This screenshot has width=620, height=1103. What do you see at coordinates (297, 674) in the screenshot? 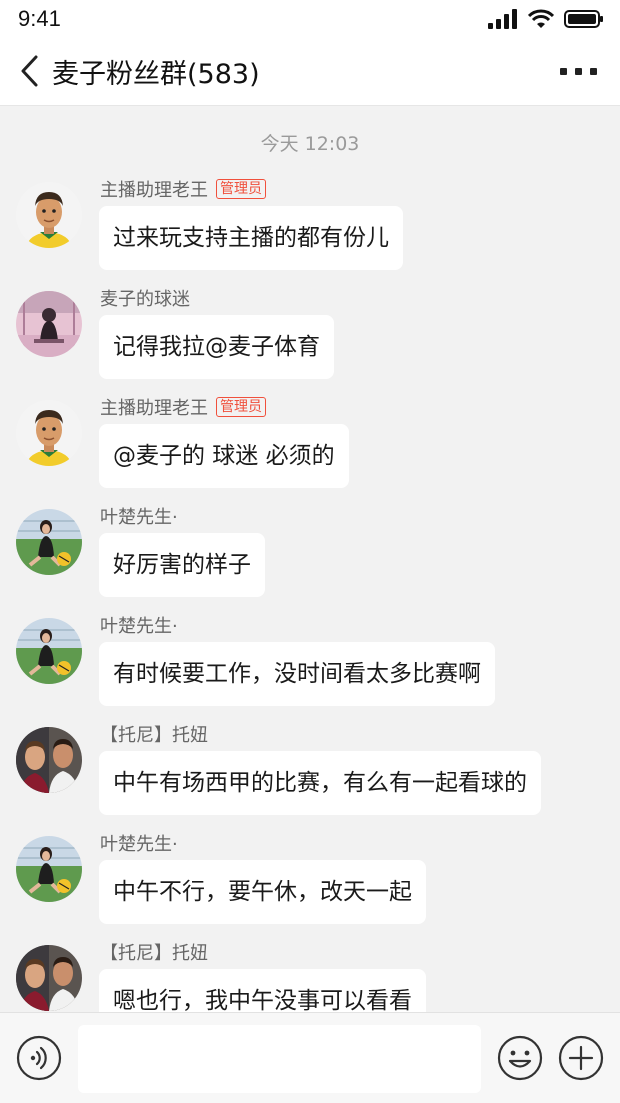
I see `message-bubble: 有时候要工作，没时间看太多比赛啊` at bounding box center [297, 674].